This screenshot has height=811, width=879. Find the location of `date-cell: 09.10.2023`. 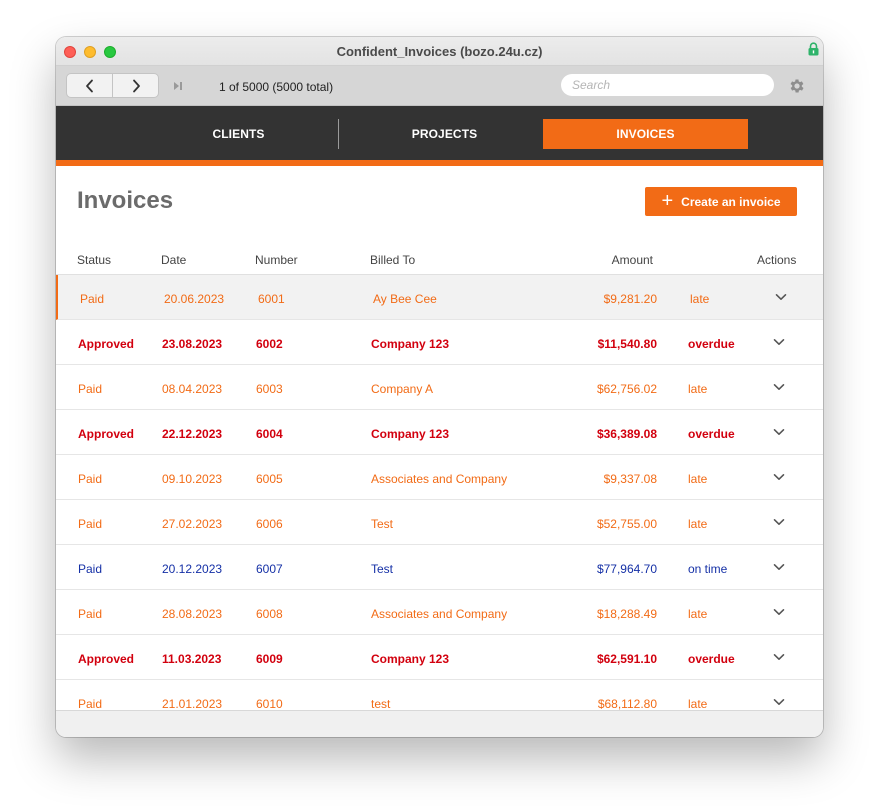

date-cell: 09.10.2023 is located at coordinates (192, 479).